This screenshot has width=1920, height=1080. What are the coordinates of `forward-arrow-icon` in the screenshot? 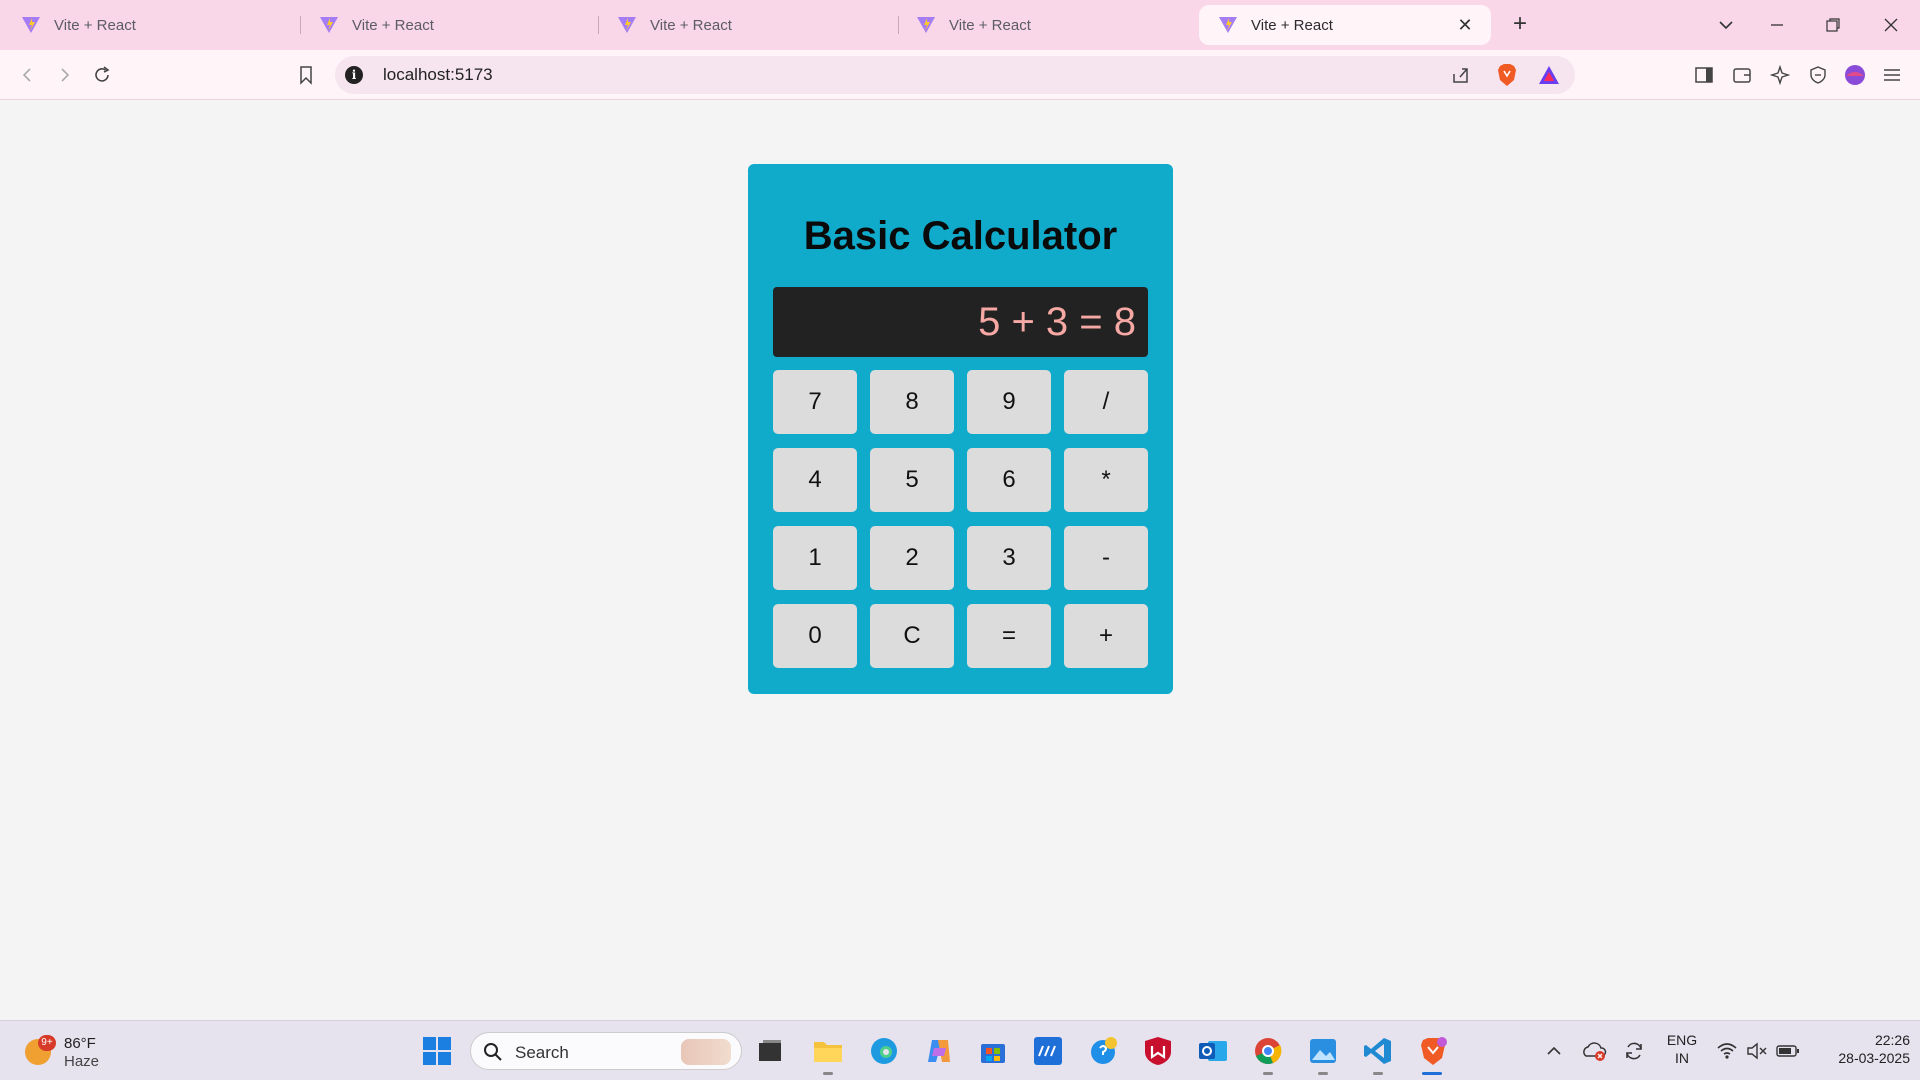 It's located at (64, 75).